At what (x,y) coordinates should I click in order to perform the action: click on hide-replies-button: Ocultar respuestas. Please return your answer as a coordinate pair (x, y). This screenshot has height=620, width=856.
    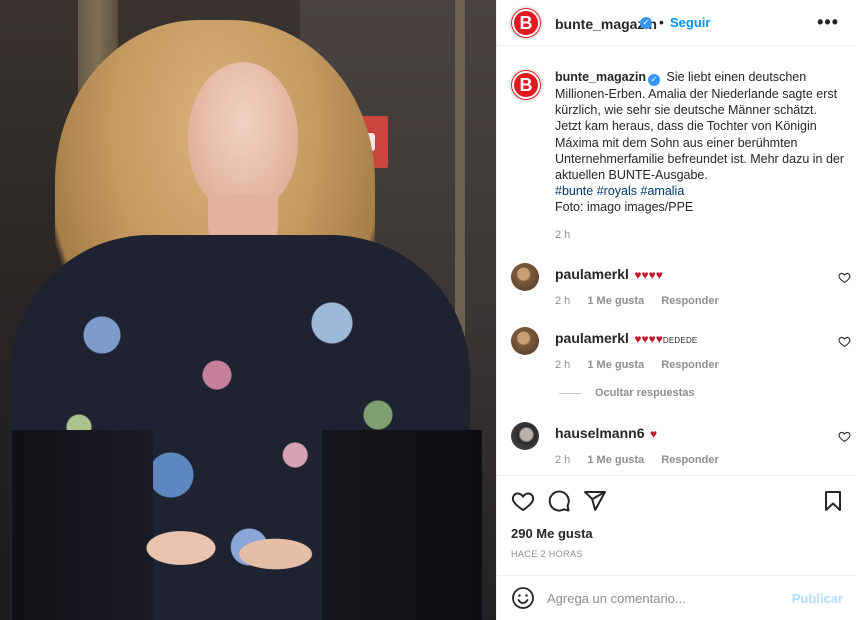
    Looking at the image, I should click on (627, 393).